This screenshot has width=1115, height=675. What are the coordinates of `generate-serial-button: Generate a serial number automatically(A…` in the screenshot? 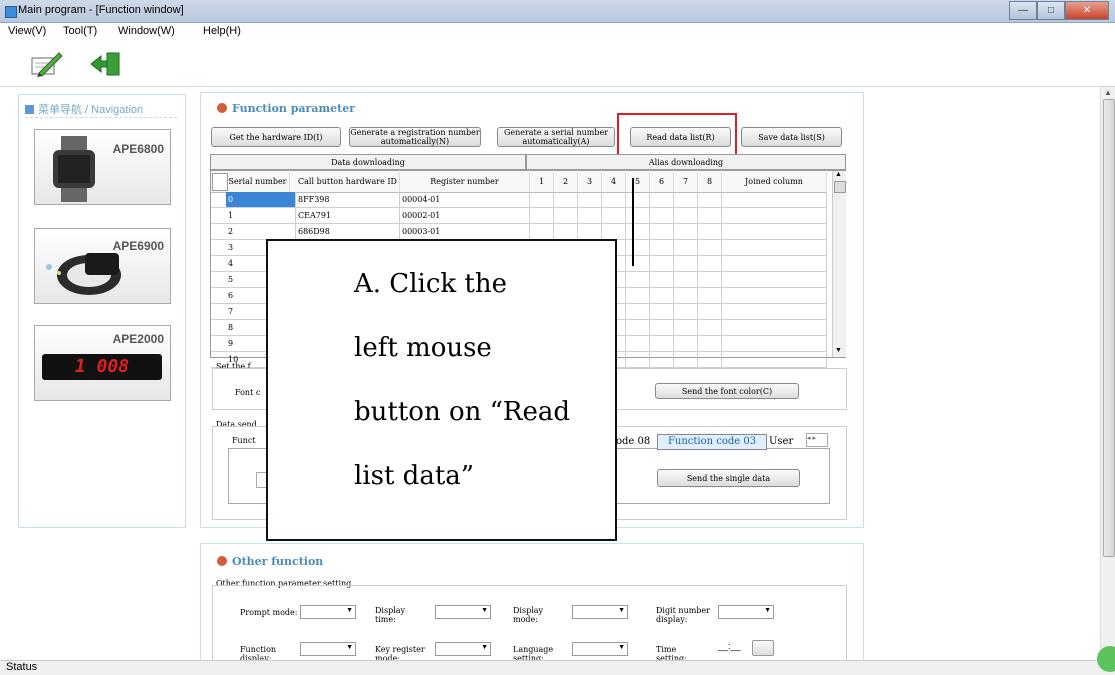 It's located at (556, 137).